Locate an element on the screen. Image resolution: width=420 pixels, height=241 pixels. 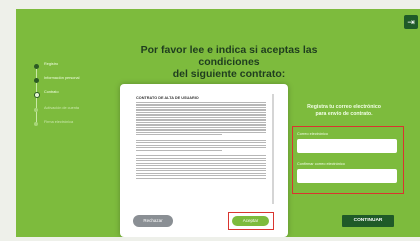
continue-button: CONTINUAR is located at coordinates (368, 221).